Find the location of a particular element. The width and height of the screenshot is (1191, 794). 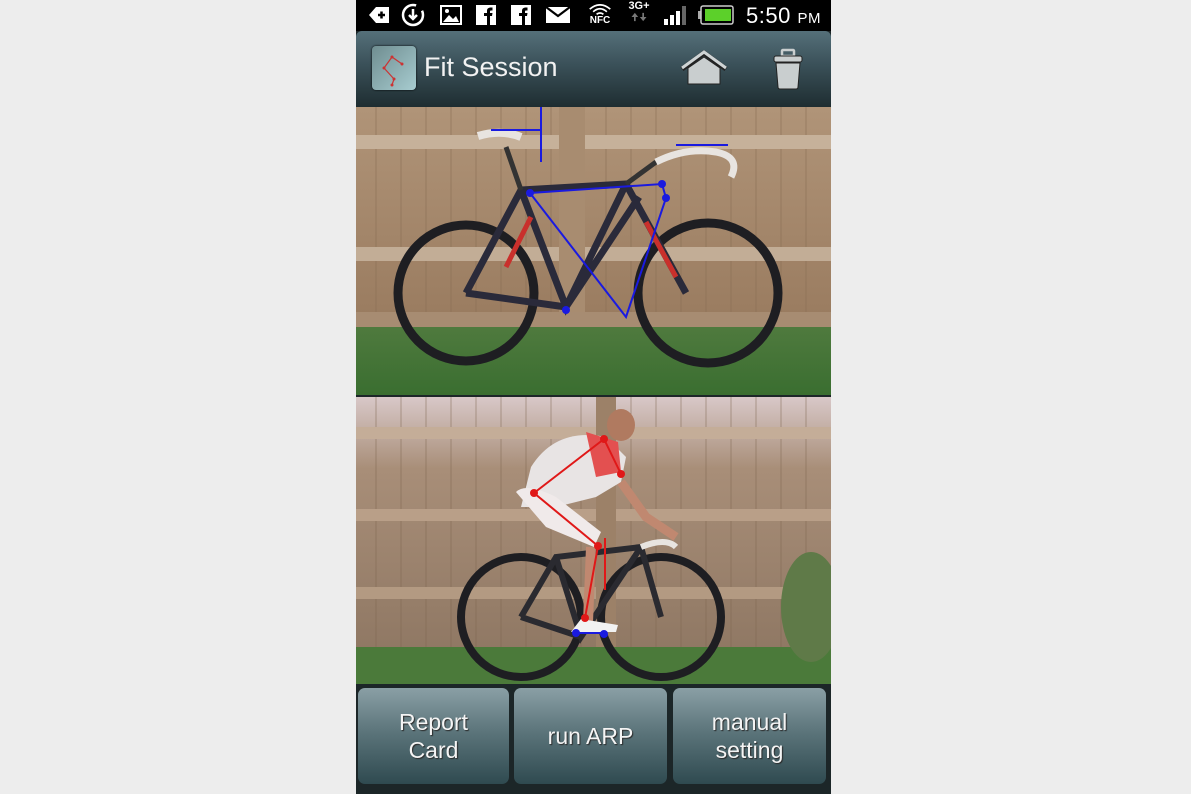

manual-setting-button: manual setting is located at coordinates (749, 736).